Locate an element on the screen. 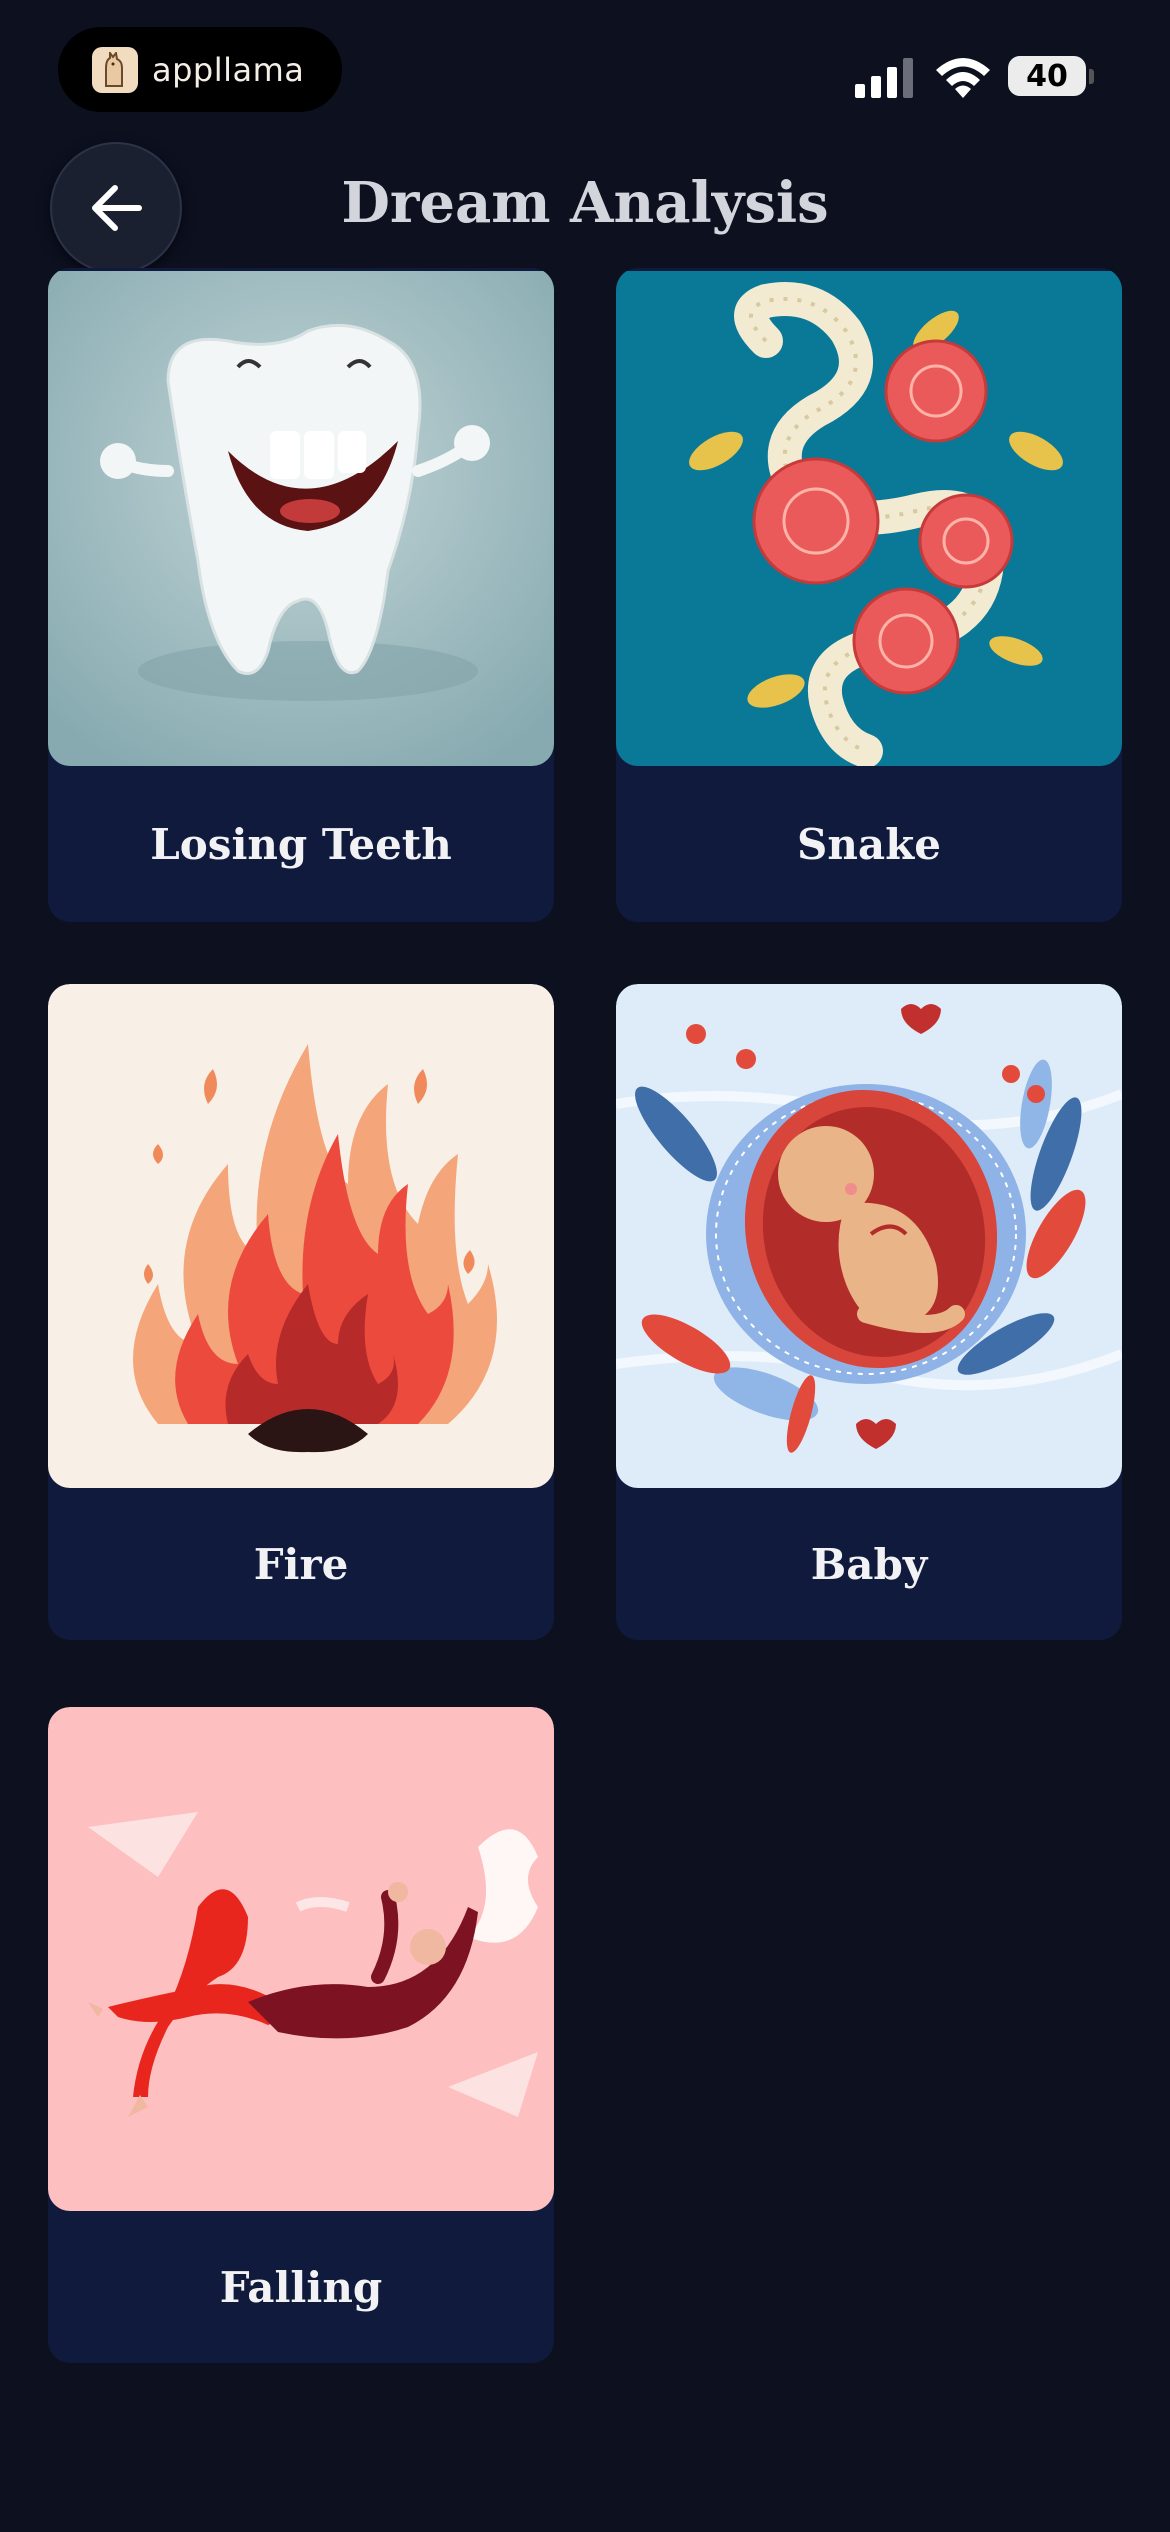  baby-illustration is located at coordinates (869, 1236).